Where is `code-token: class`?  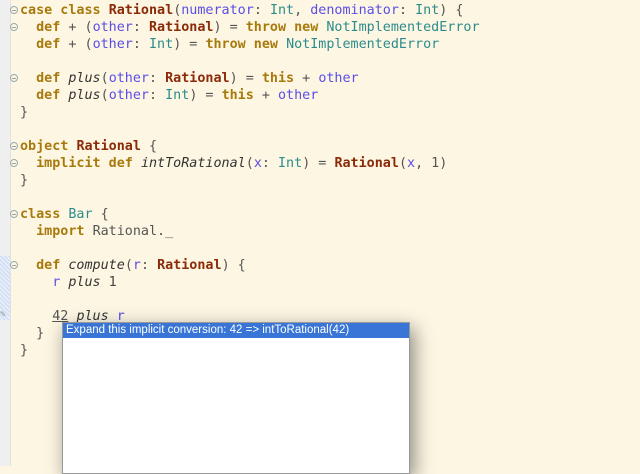
code-token: class is located at coordinates (44, 214).